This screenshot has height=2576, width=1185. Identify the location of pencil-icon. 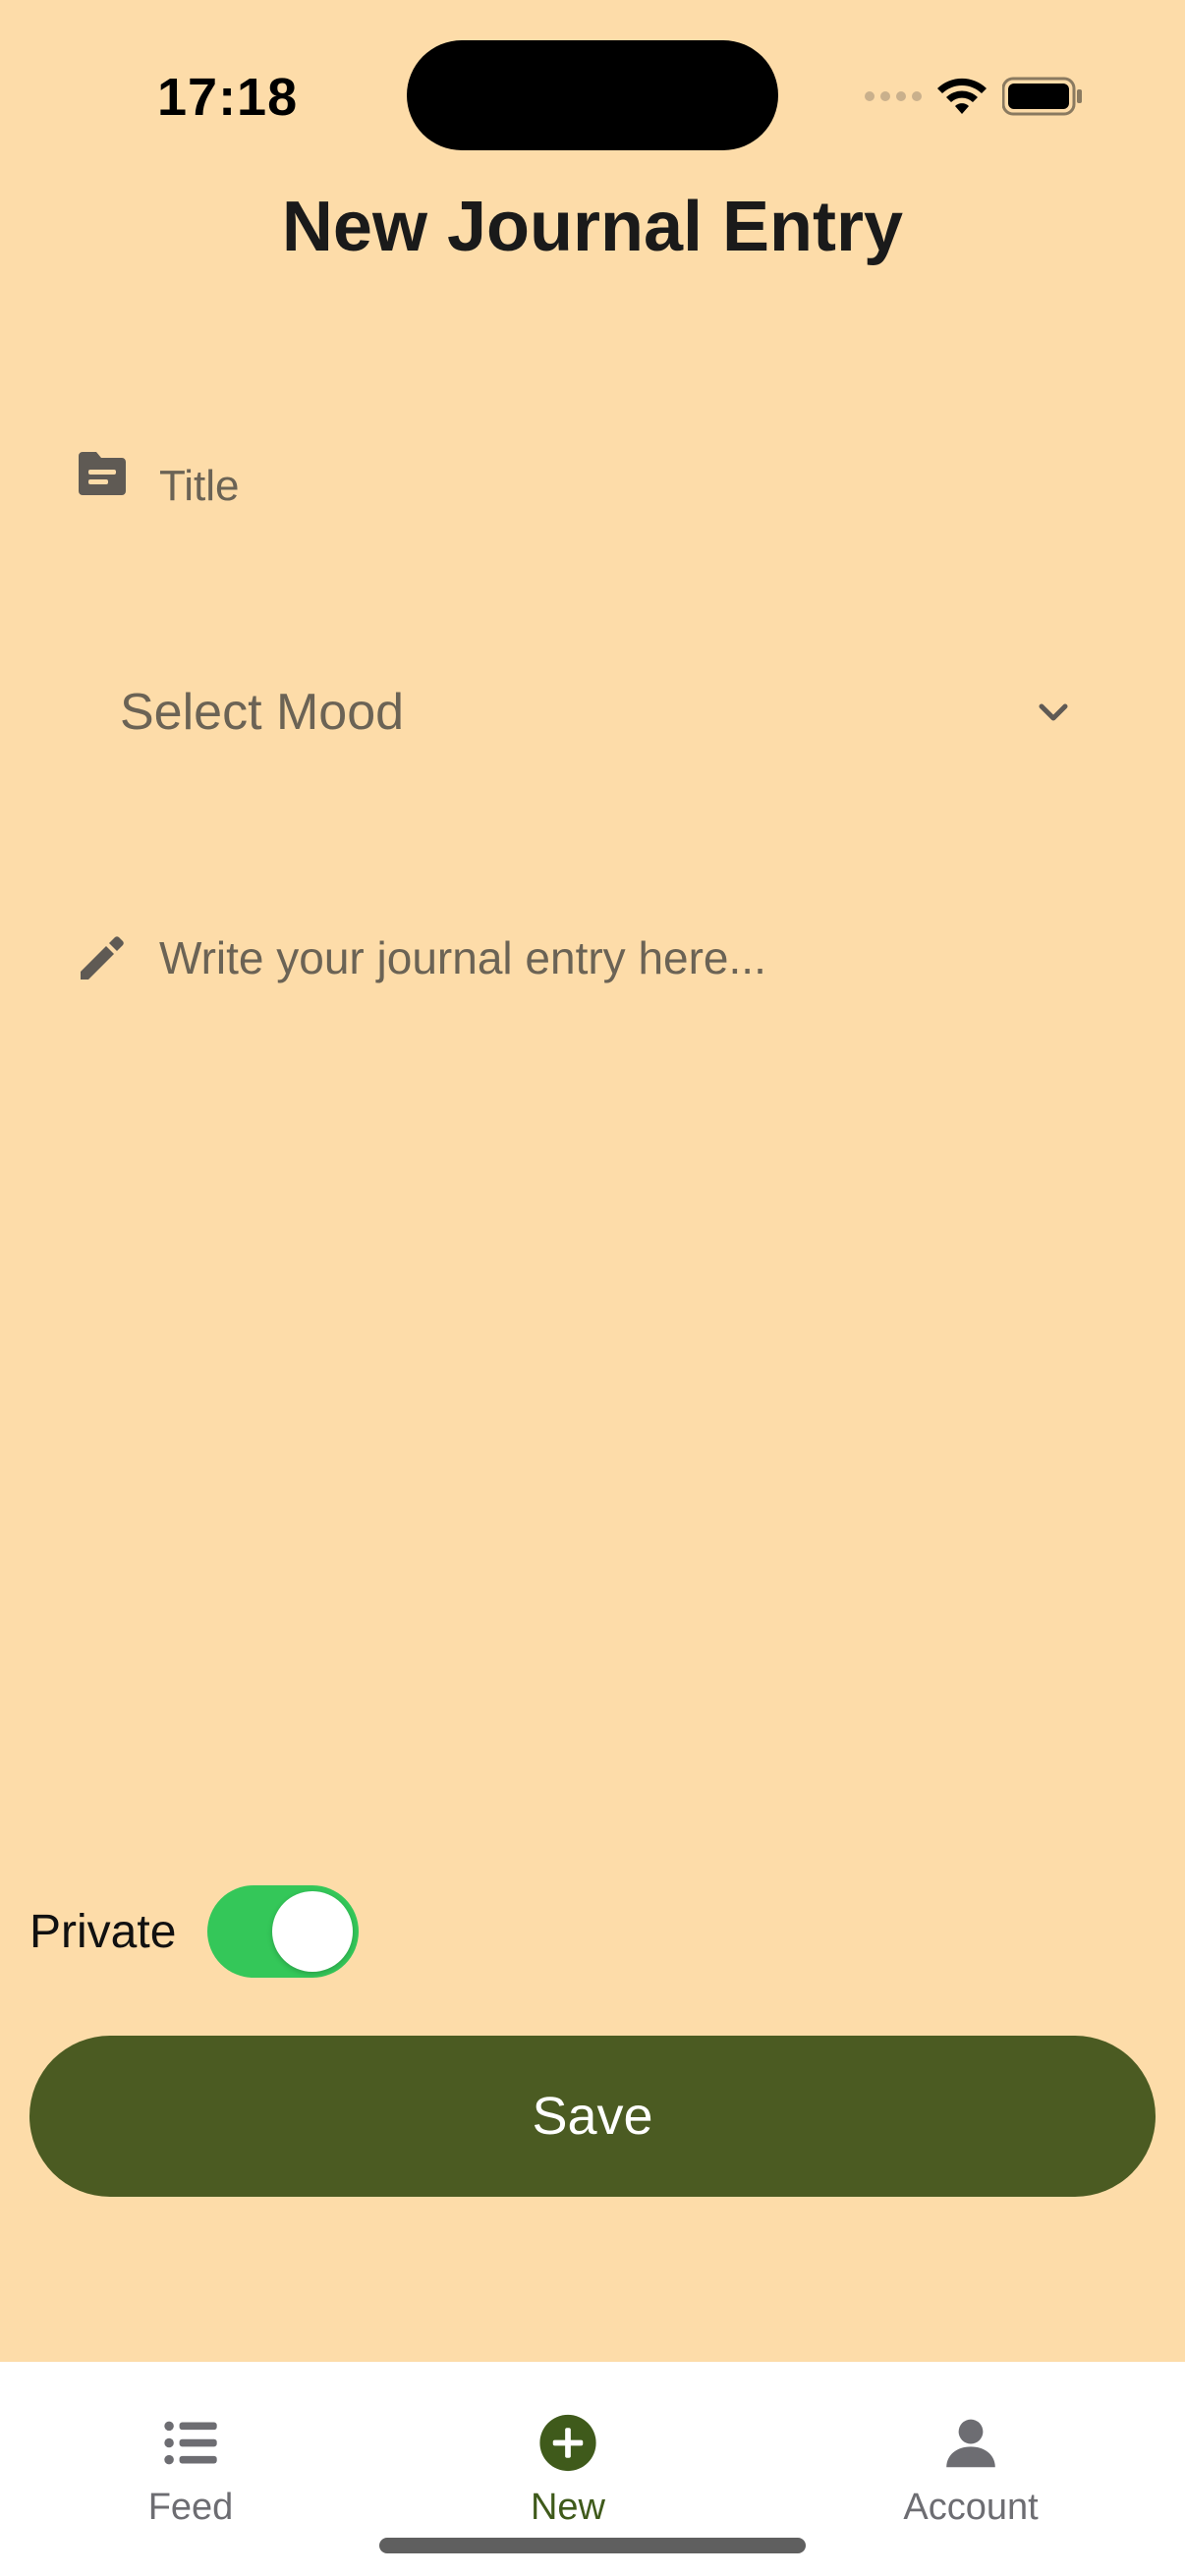
(103, 958).